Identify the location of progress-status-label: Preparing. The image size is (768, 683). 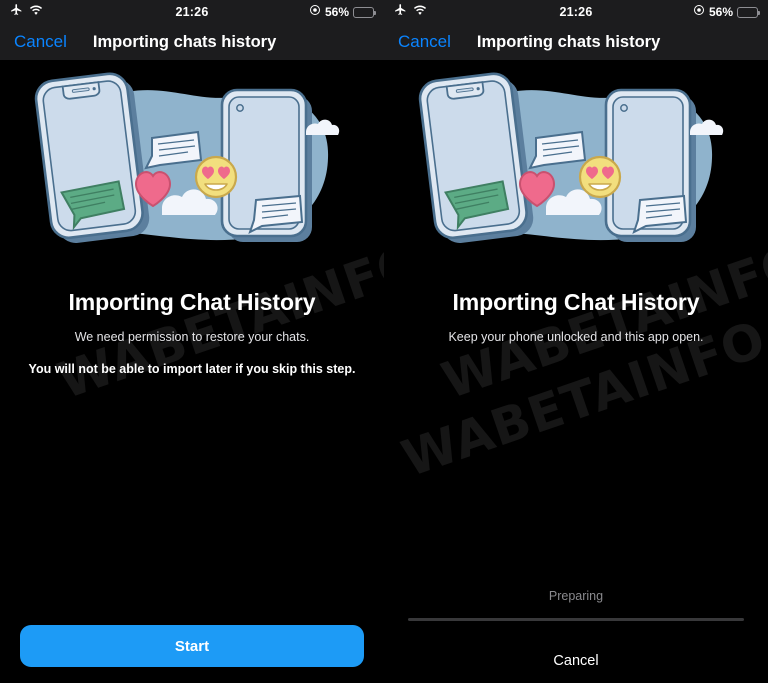
(576, 596).